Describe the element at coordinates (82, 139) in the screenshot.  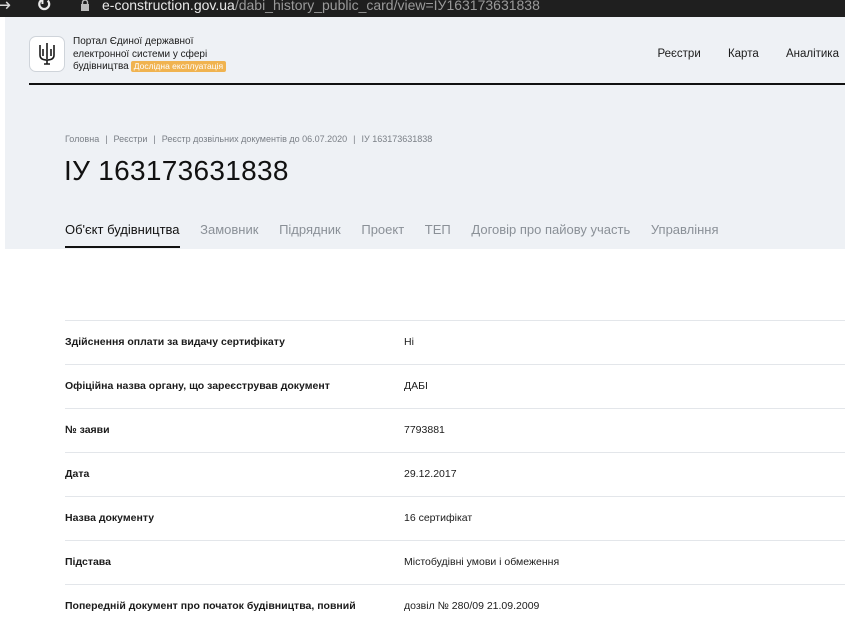
I see `breadcrumb-home: Головна` at that location.